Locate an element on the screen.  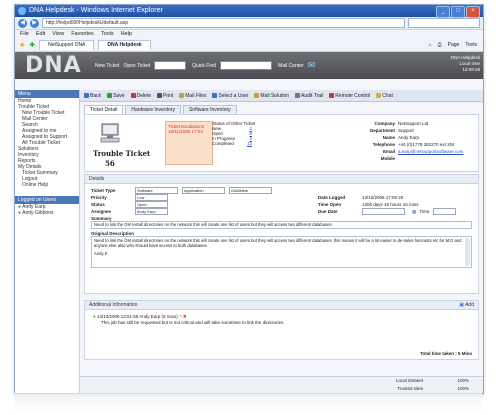
due-time-input is located at coordinates (445, 211).